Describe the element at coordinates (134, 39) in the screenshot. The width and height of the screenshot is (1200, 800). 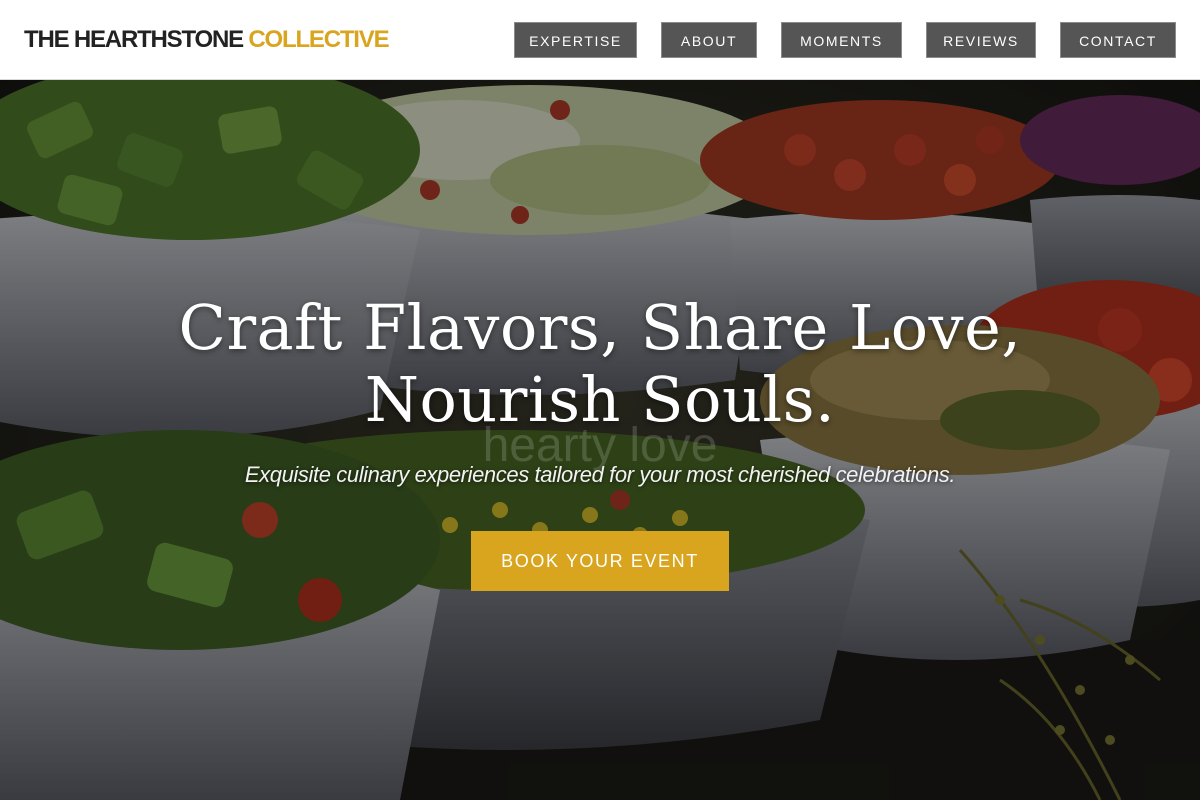
I see `brand-name-main: THE HEARTHSTONE` at that location.